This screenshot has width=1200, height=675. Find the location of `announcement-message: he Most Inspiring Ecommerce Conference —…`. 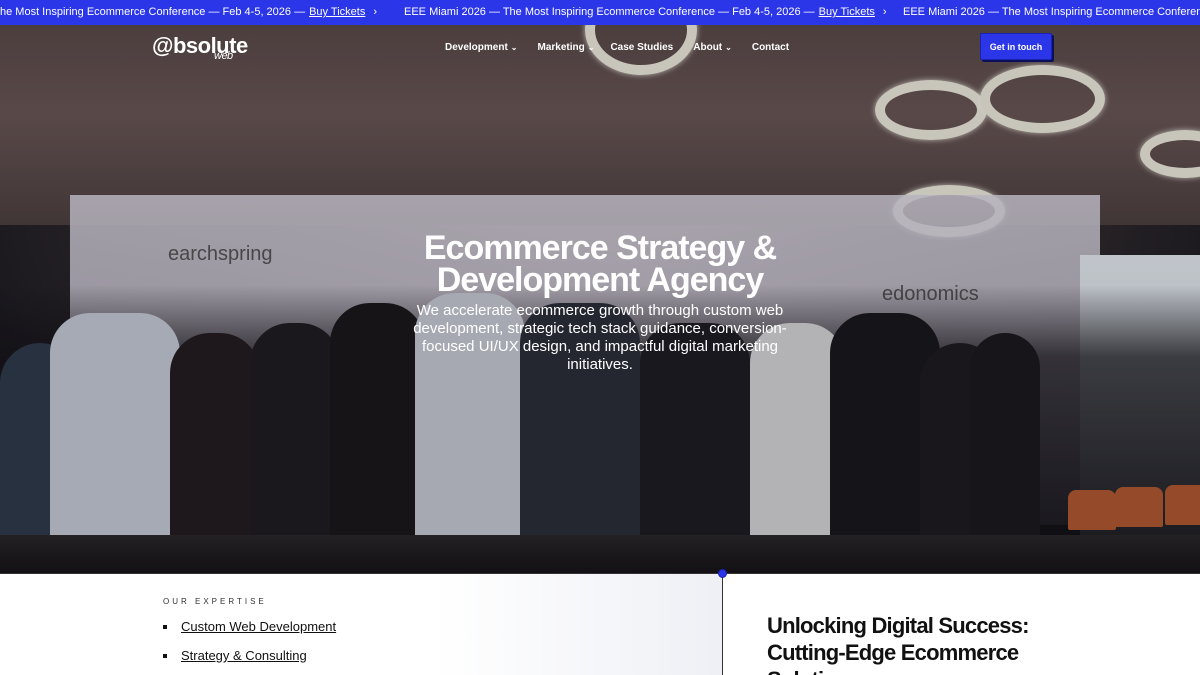

announcement-message: he Most Inspiring Ecommerce Conference —… is located at coordinates (189, 12).